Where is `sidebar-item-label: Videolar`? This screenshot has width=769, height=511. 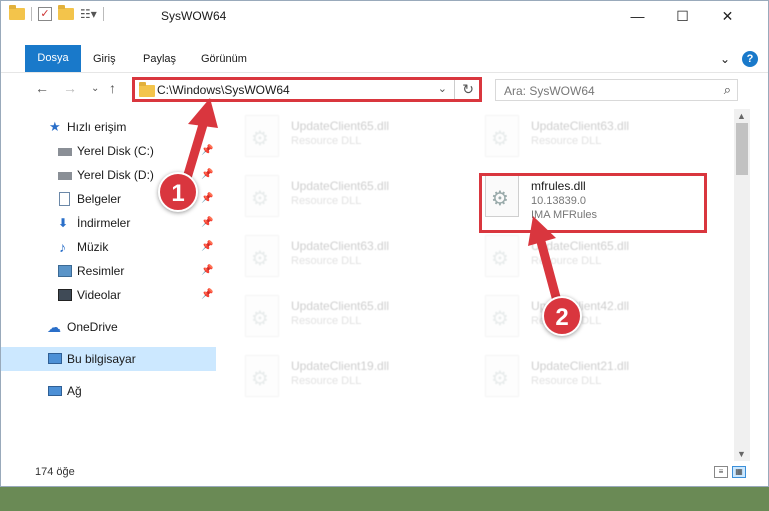
sidebar-item-label: Videolar is located at coordinates (99, 295).